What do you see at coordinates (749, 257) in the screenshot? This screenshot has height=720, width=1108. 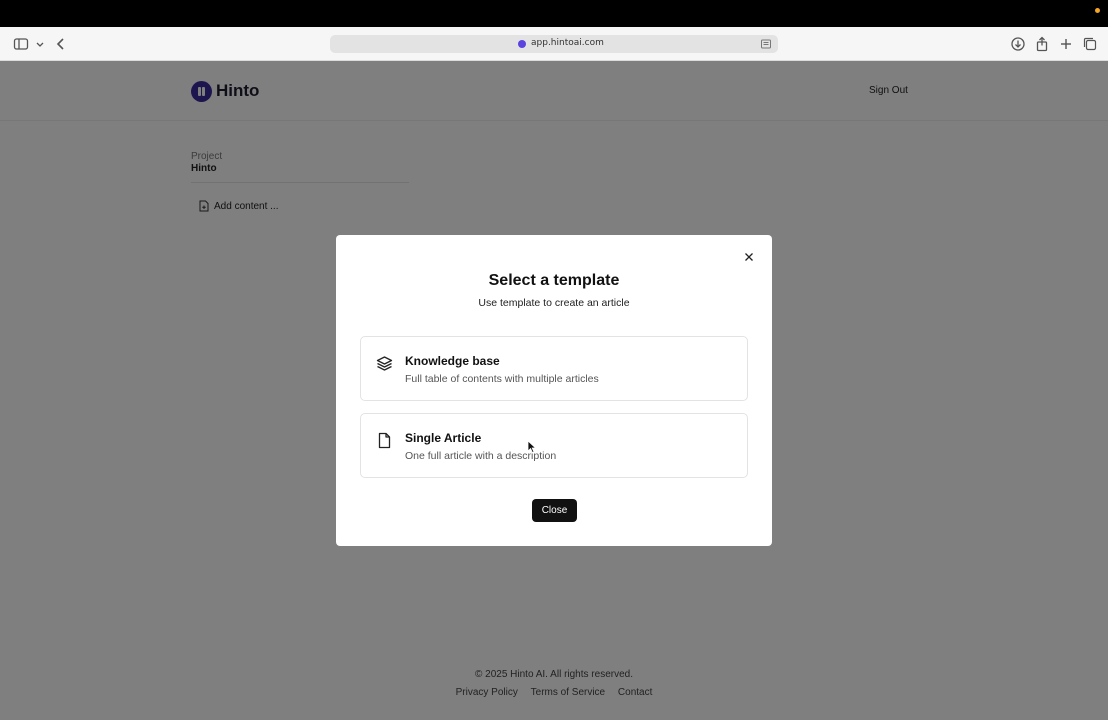 I see `close-icon` at bounding box center [749, 257].